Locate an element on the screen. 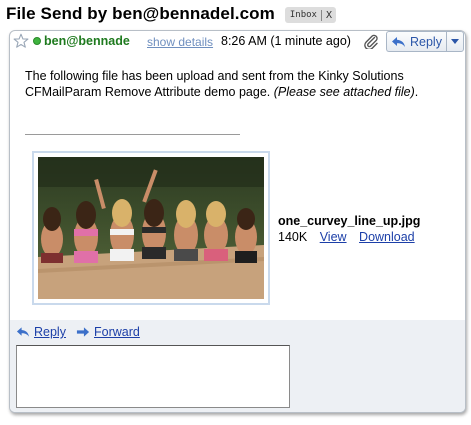 This screenshot has height=425, width=471. footer-forward-link: Forward is located at coordinates (108, 332).